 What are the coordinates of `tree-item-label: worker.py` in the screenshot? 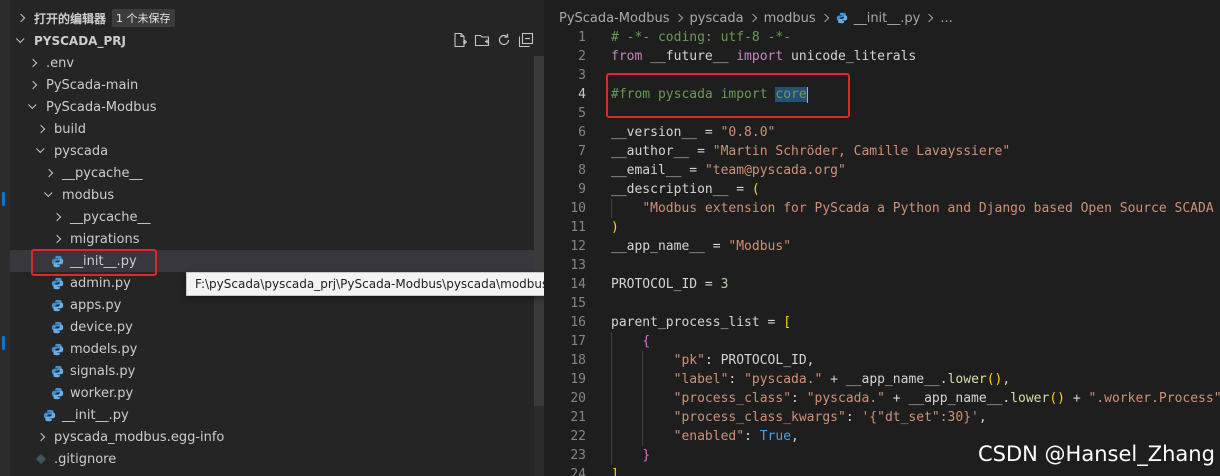 It's located at (102, 393).